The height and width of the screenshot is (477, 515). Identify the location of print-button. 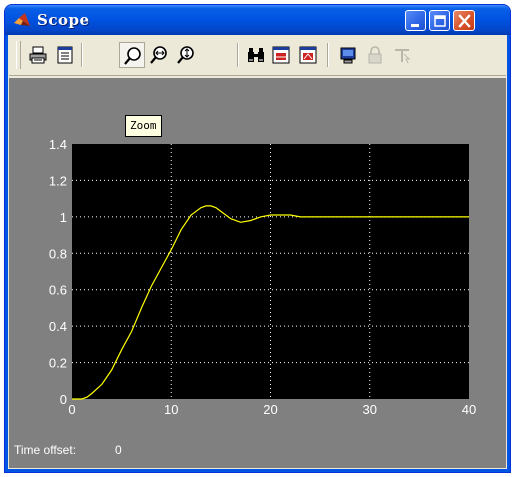
(38, 55).